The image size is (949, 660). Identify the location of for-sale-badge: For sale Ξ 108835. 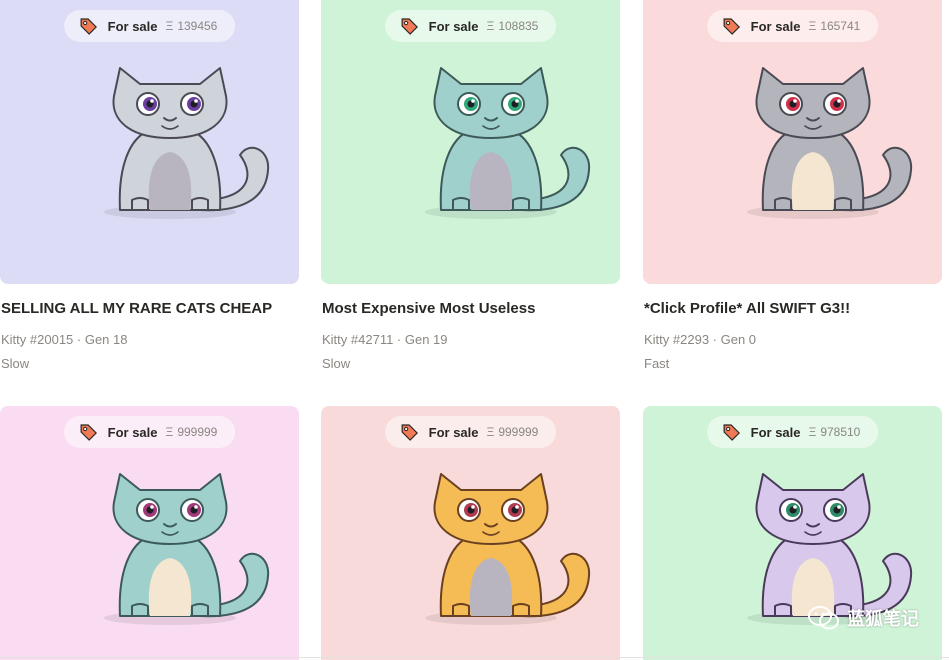
(470, 26).